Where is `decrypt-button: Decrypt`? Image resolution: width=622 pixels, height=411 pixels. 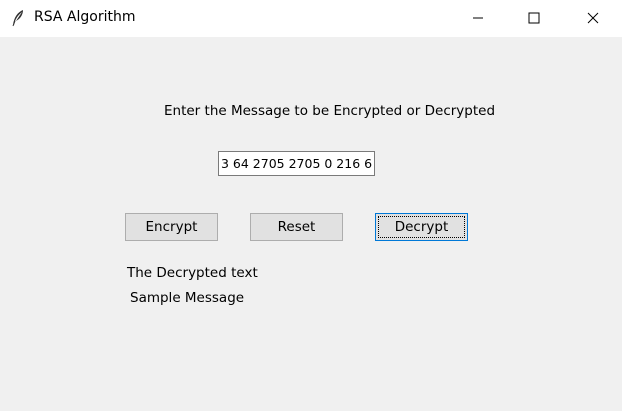
decrypt-button: Decrypt is located at coordinates (421, 227).